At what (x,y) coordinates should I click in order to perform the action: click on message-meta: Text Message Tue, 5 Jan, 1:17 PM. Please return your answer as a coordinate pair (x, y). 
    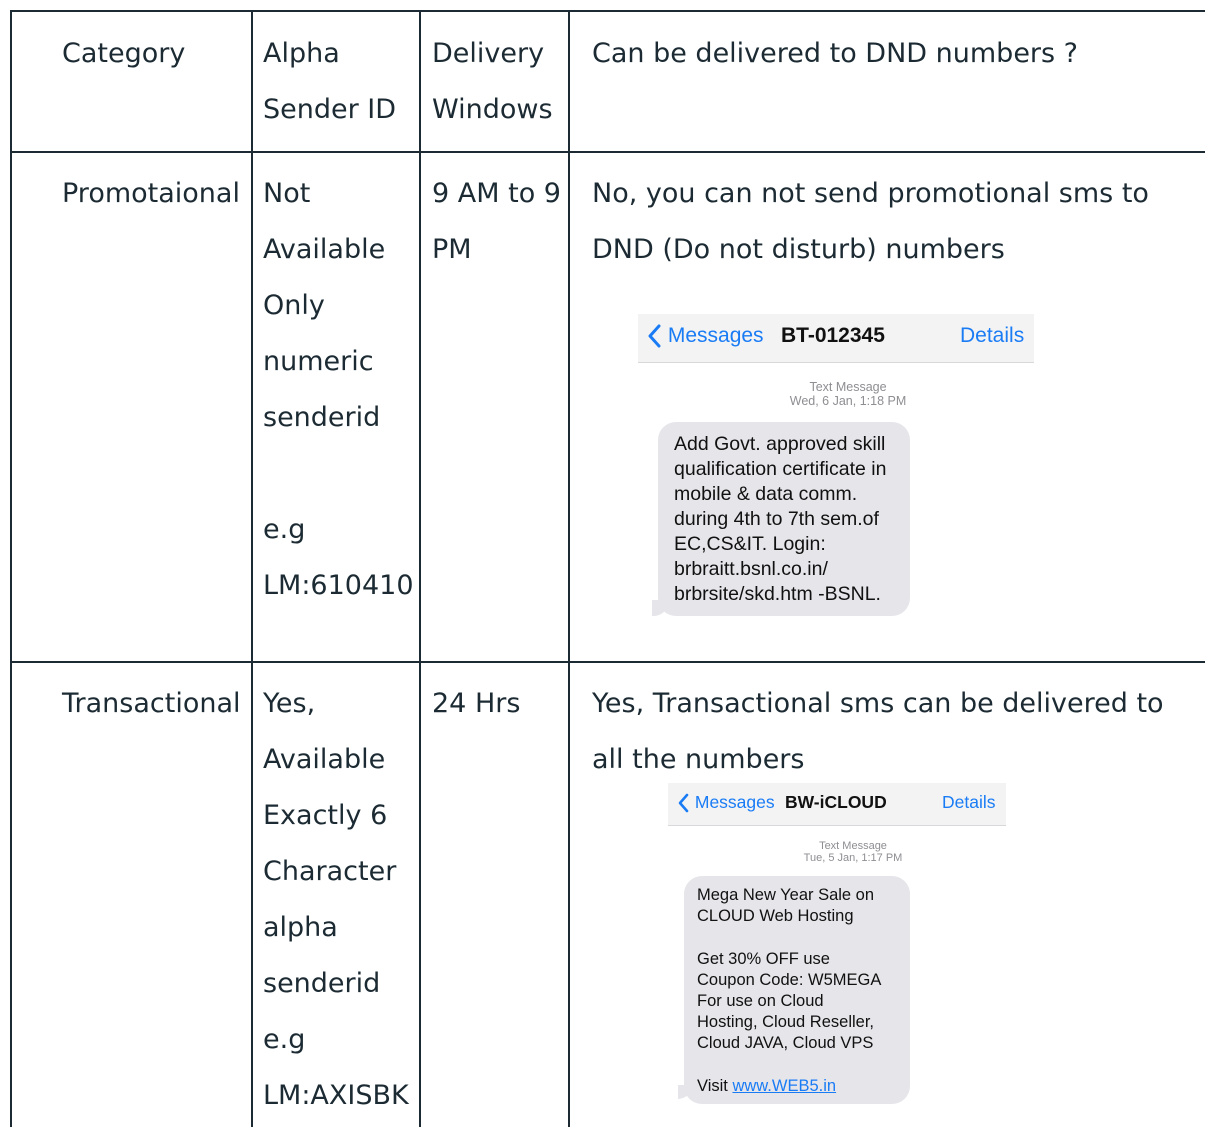
    Looking at the image, I should click on (853, 852).